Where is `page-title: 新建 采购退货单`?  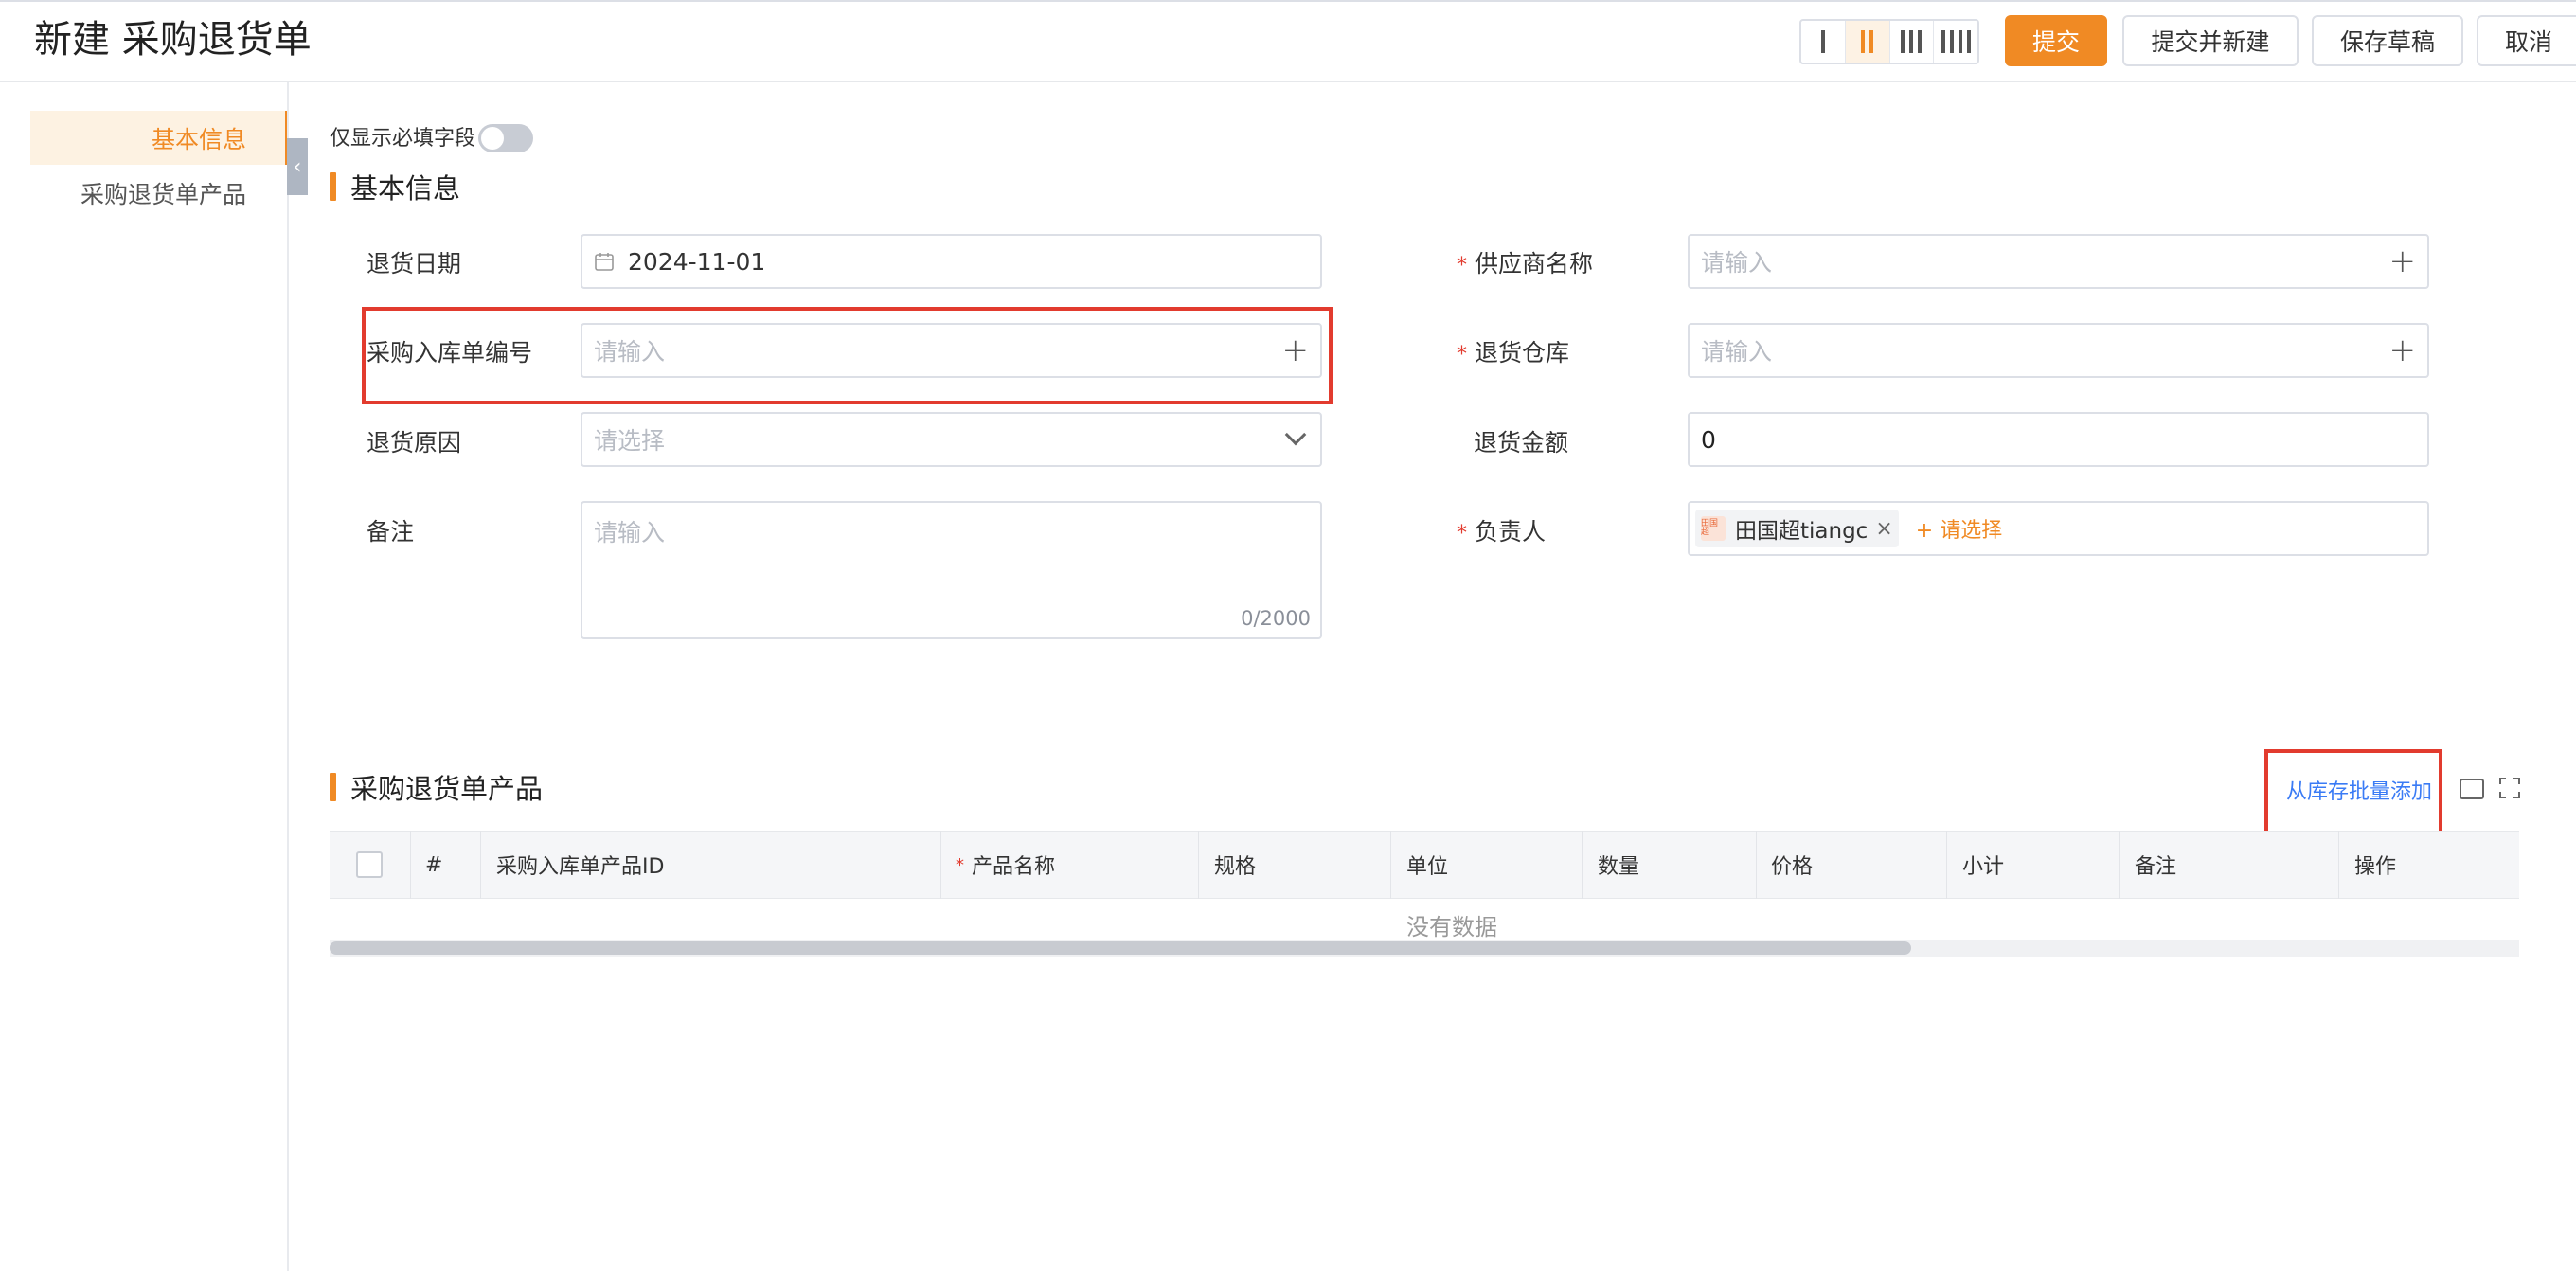 page-title: 新建 采购退货单 is located at coordinates (173, 40).